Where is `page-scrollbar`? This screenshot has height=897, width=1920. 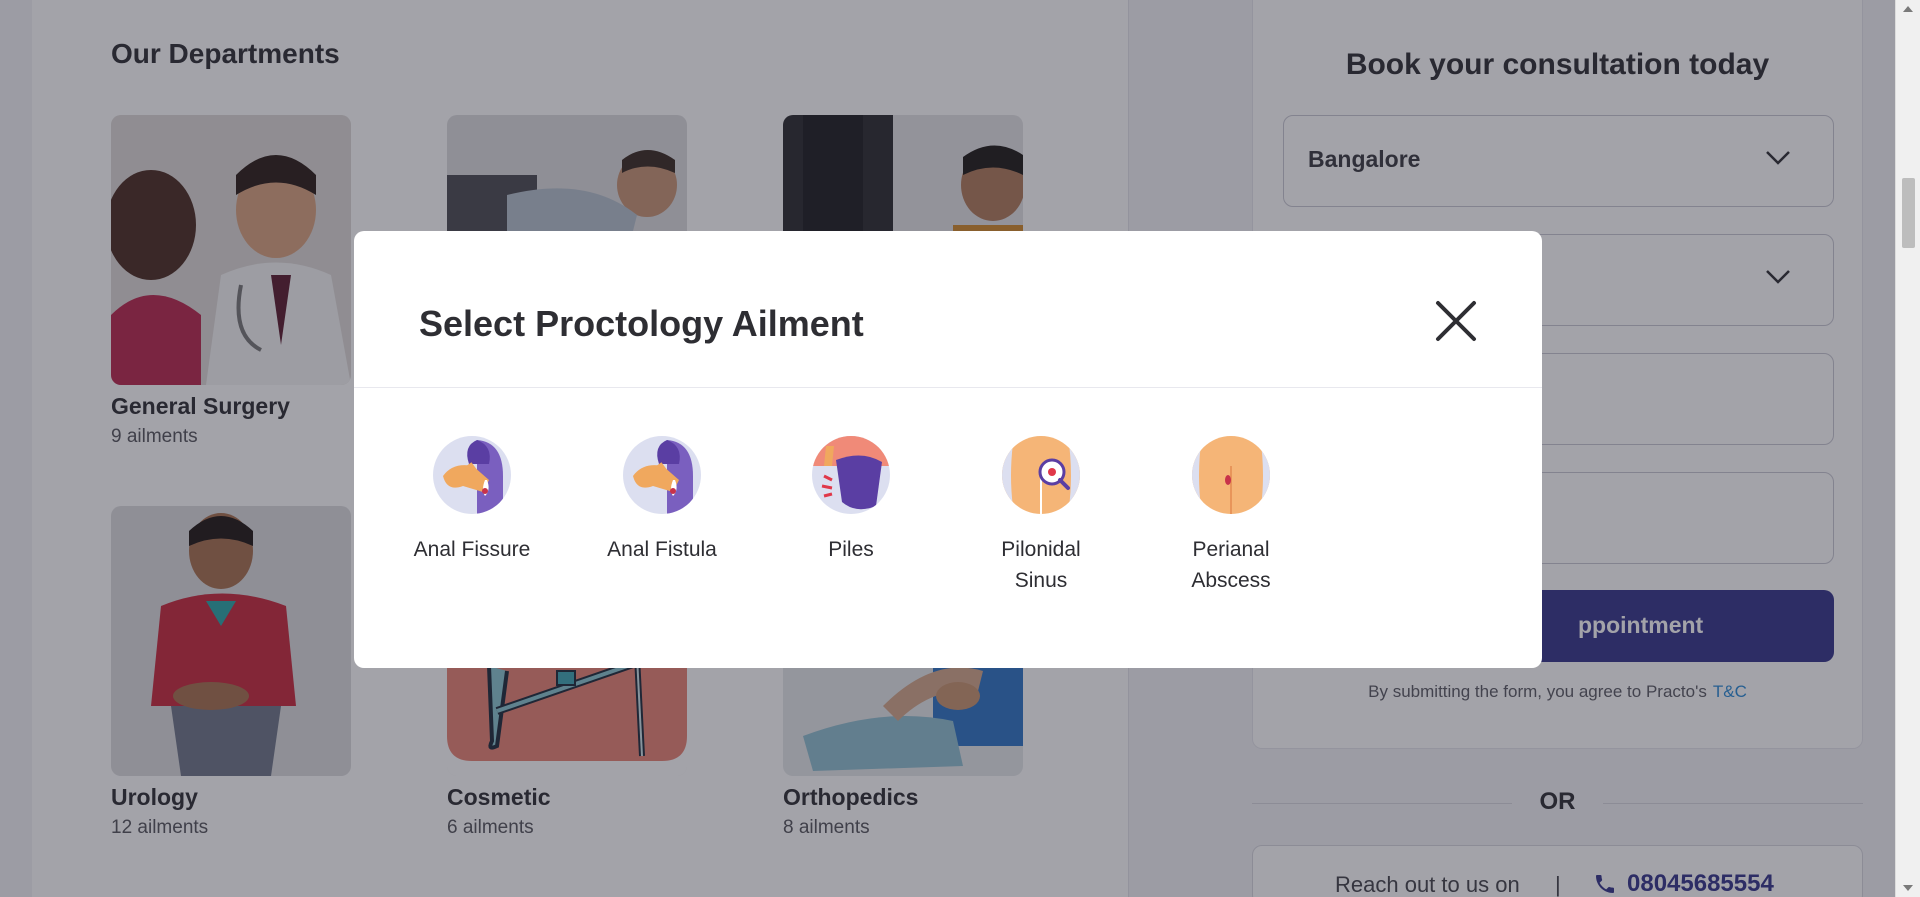
page-scrollbar is located at coordinates (1907, 448).